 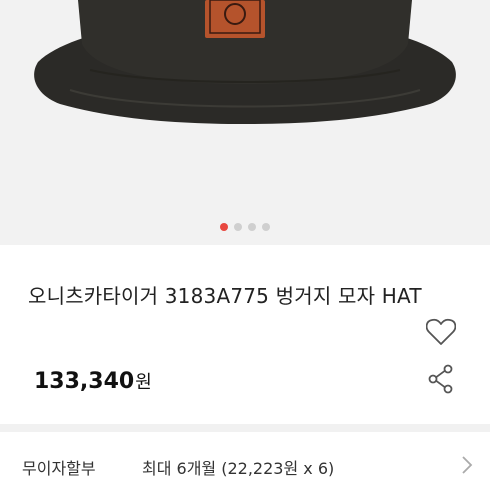 What do you see at coordinates (245, 227) in the screenshot?
I see `carousel-dots` at bounding box center [245, 227].